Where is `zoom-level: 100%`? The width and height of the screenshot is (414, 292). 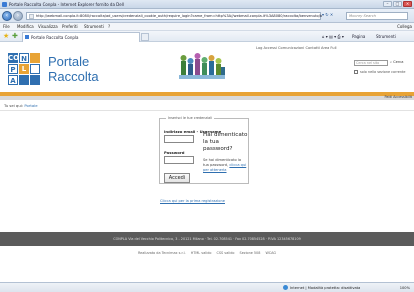
zoom-level: 100% is located at coordinates (405, 288).